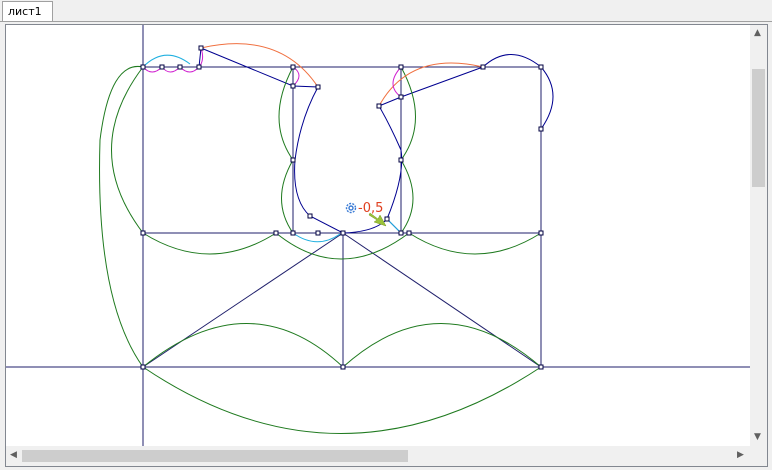 The height and width of the screenshot is (470, 772). I want to click on horizontal-scrollbar: ◀ ▶, so click(378, 456).